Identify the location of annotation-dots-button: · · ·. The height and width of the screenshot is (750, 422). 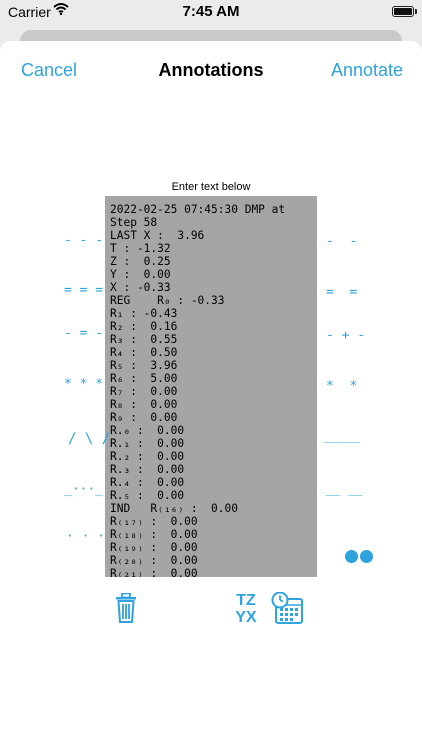
(85, 537).